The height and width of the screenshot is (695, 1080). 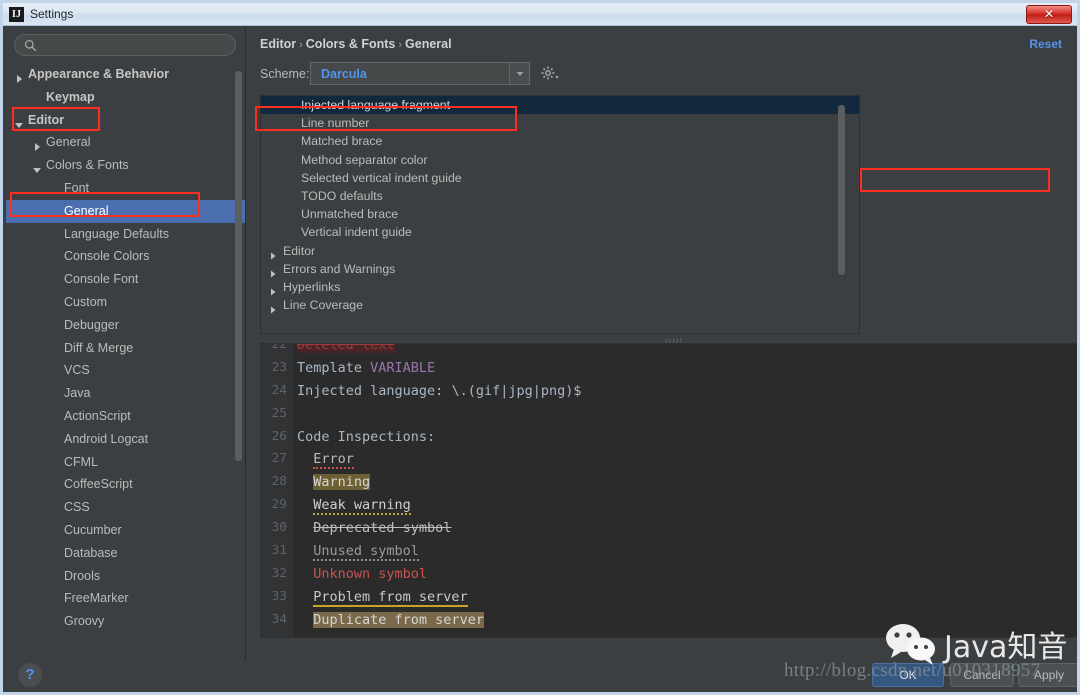 I want to click on color-list-item-label: TODO defaults, so click(x=342, y=195).